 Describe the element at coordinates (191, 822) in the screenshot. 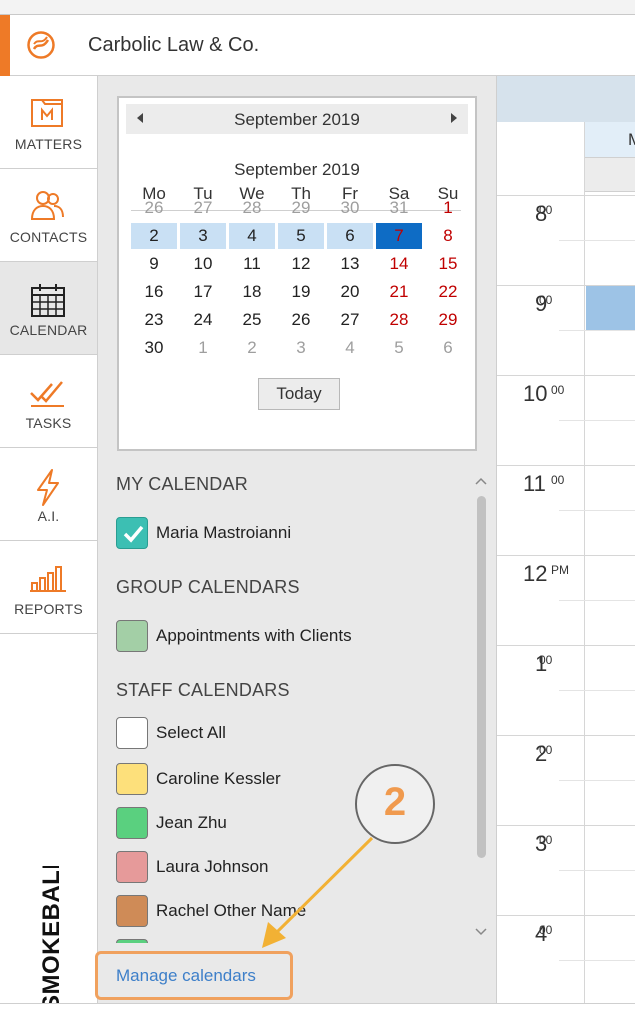

I see `calendar-item-name: Jean Zhu` at that location.